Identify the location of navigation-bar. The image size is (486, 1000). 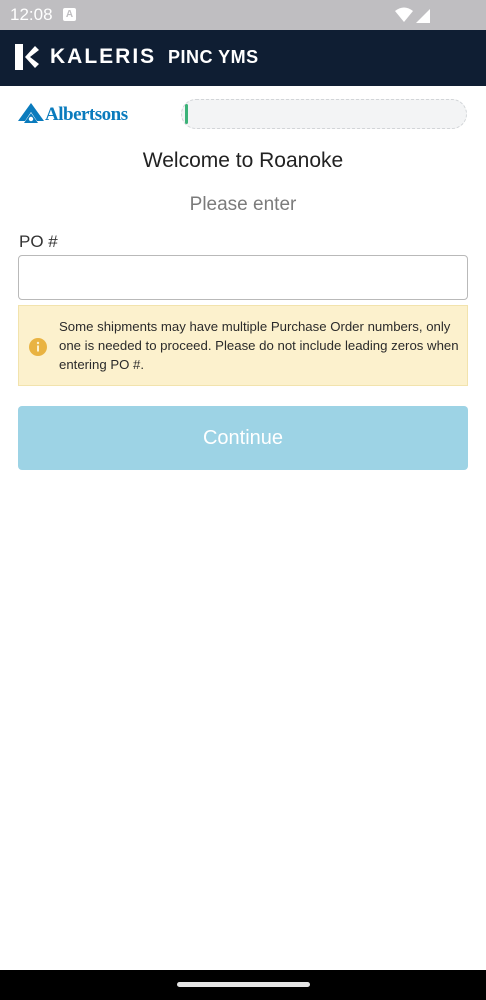
(243, 985).